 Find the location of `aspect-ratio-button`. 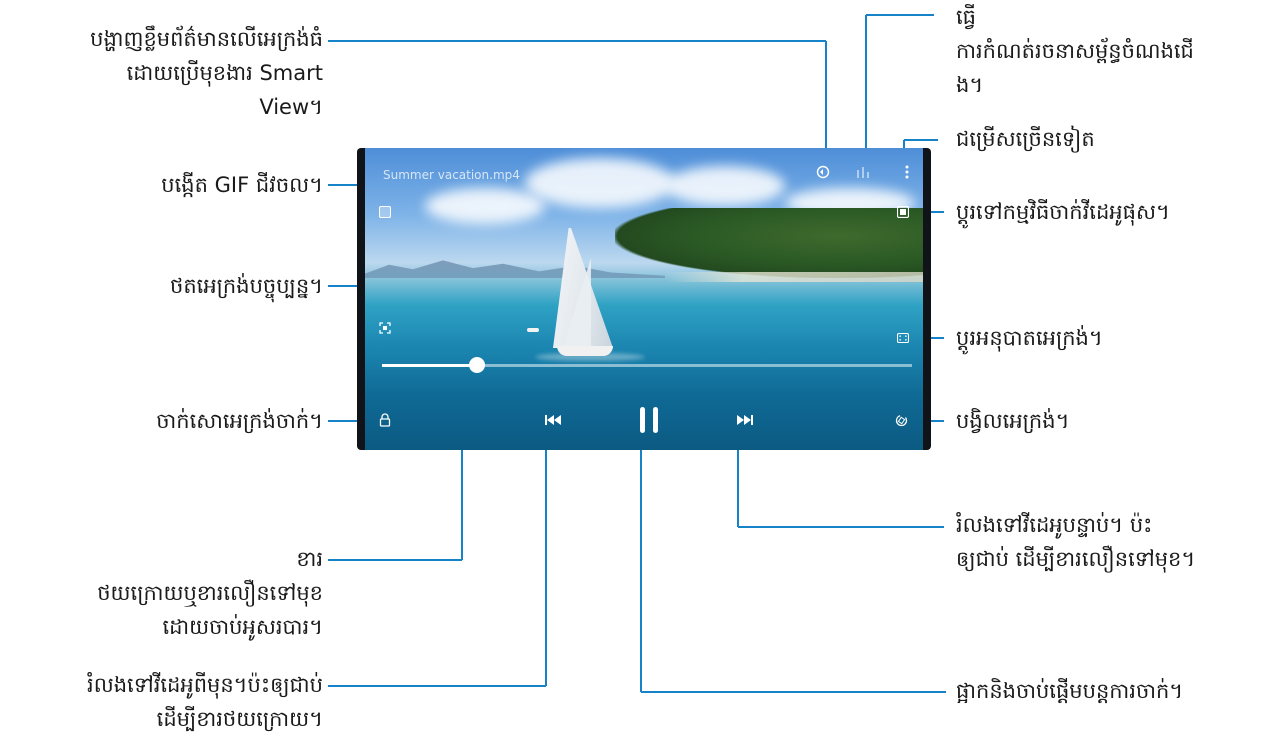

aspect-ratio-button is located at coordinates (903, 338).